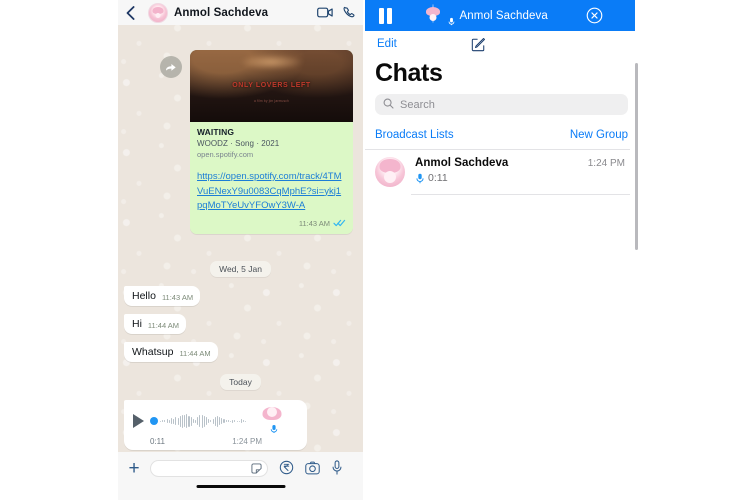  I want to click on list-item-duration: 0:11, so click(438, 178).